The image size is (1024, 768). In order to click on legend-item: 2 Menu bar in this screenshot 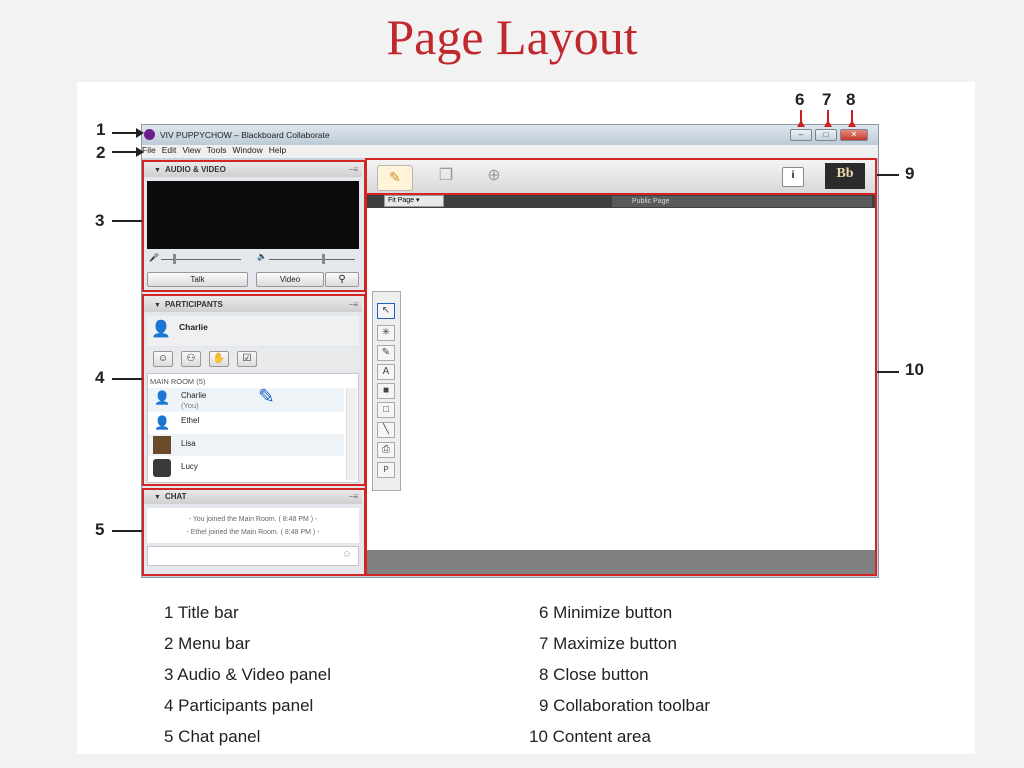, I will do `click(207, 643)`.